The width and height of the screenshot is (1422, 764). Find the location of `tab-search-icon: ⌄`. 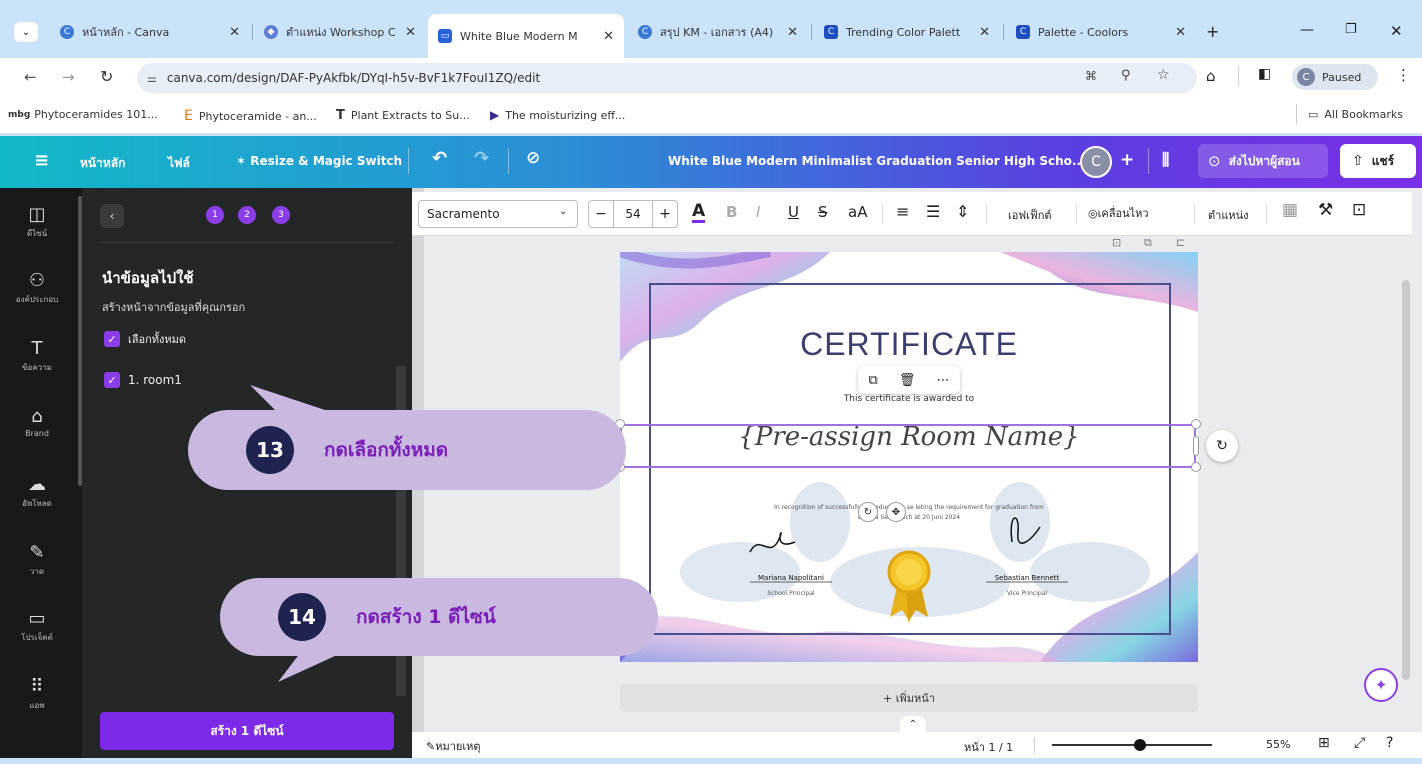

tab-search-icon: ⌄ is located at coordinates (26, 32).